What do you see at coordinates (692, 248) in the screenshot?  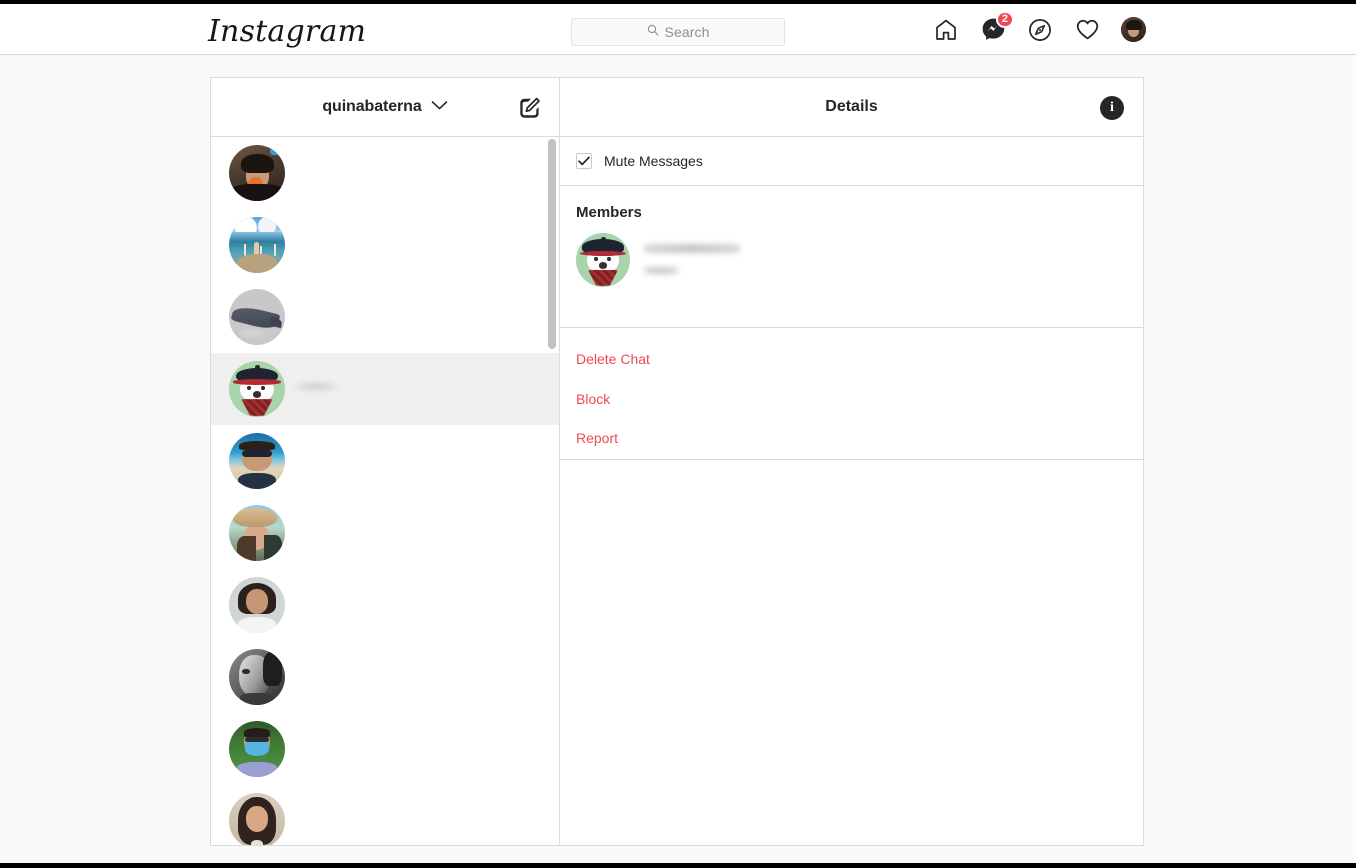 I see `member-username-redacted` at bounding box center [692, 248].